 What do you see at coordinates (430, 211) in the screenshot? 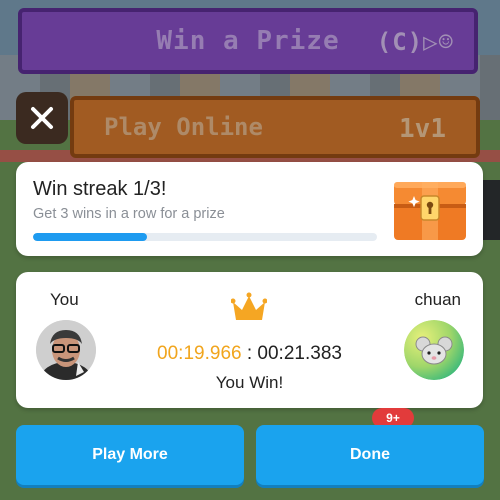
I see `treasure-chest-icon` at bounding box center [430, 211].